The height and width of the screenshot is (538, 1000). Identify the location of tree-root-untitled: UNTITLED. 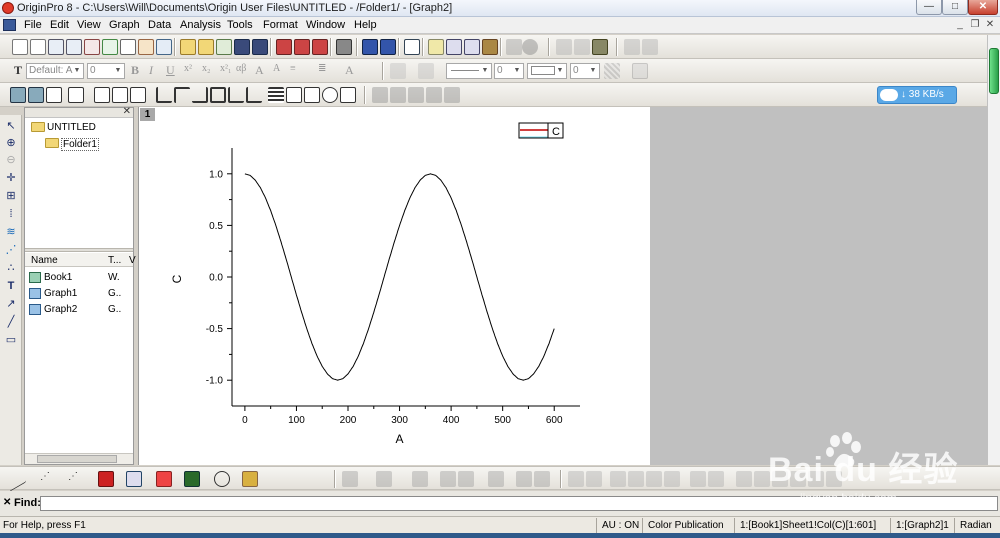
(71, 127).